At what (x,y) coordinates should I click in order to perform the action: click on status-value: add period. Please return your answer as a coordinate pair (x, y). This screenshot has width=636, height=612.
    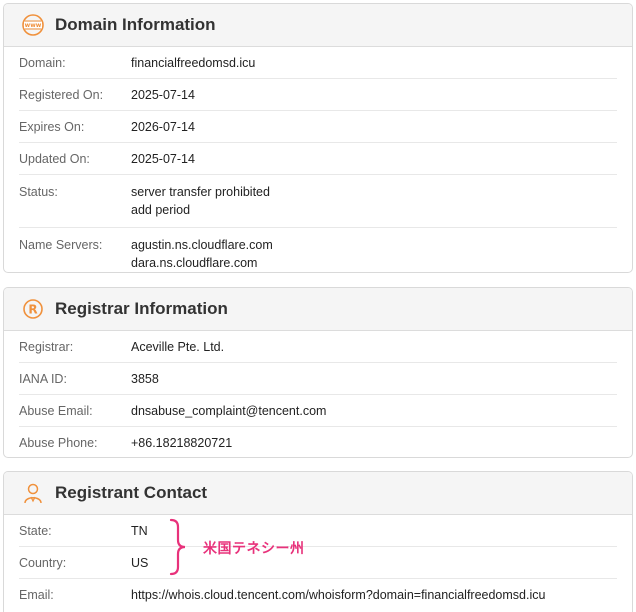
    Looking at the image, I should click on (161, 210).